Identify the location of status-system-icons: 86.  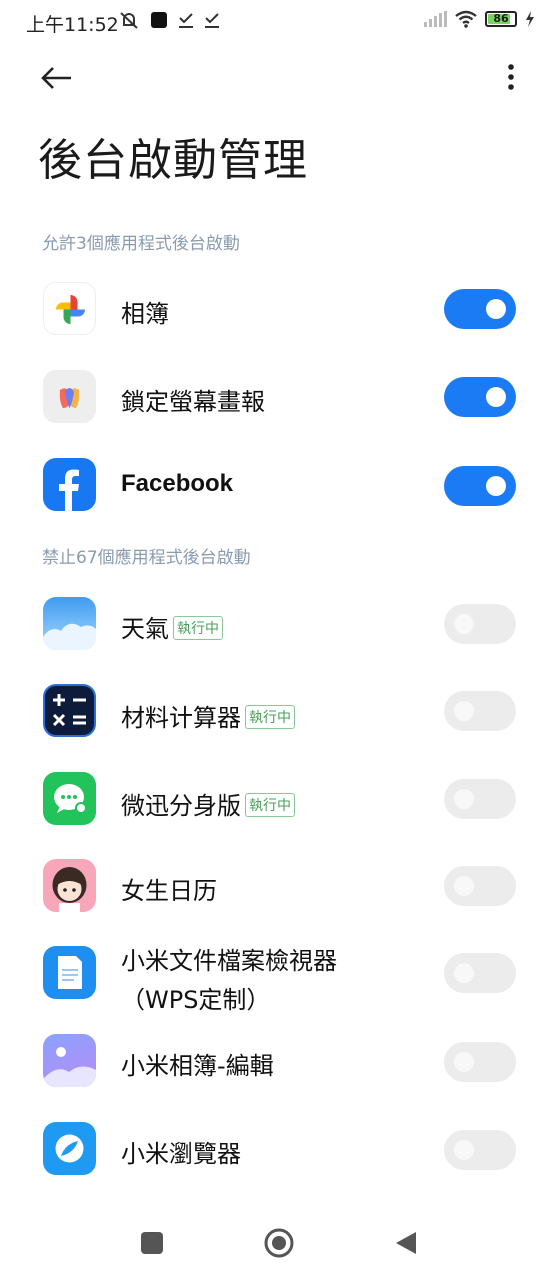
(479, 19).